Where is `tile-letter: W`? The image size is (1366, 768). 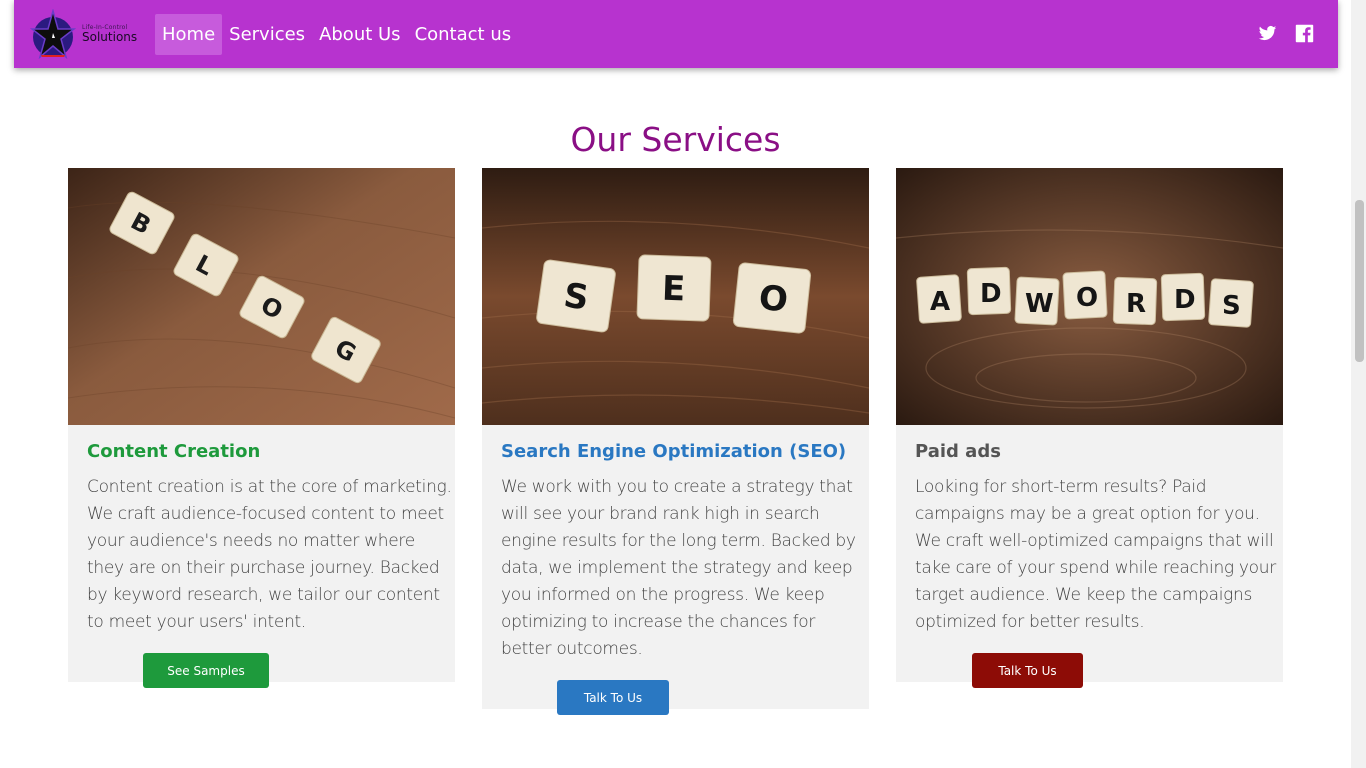
tile-letter: W is located at coordinates (1039, 304).